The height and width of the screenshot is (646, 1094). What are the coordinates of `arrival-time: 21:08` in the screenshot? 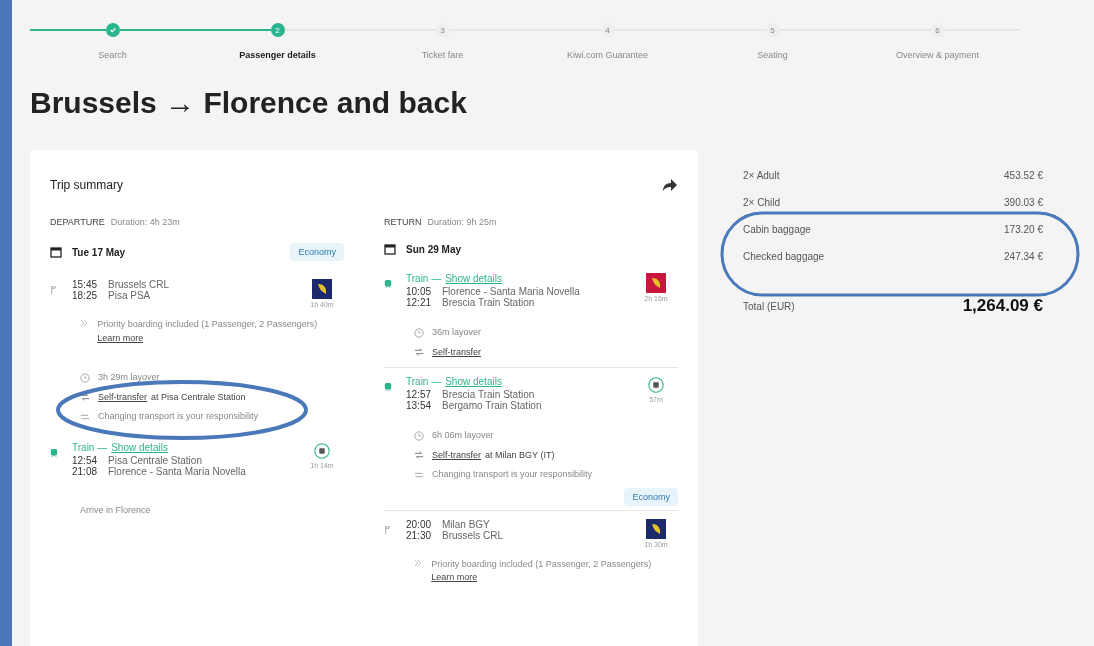 It's located at (85, 471).